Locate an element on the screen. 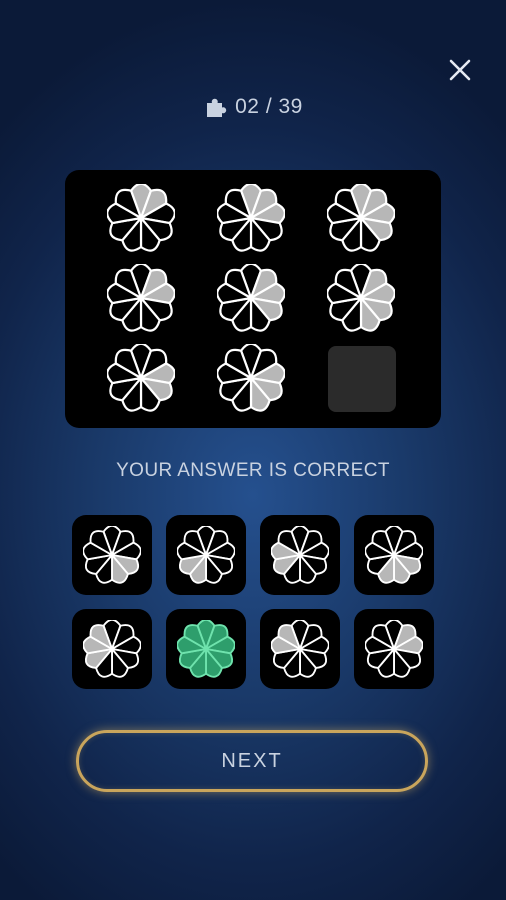 This screenshot has width=506, height=900. answer-option-selected is located at coordinates (206, 649).